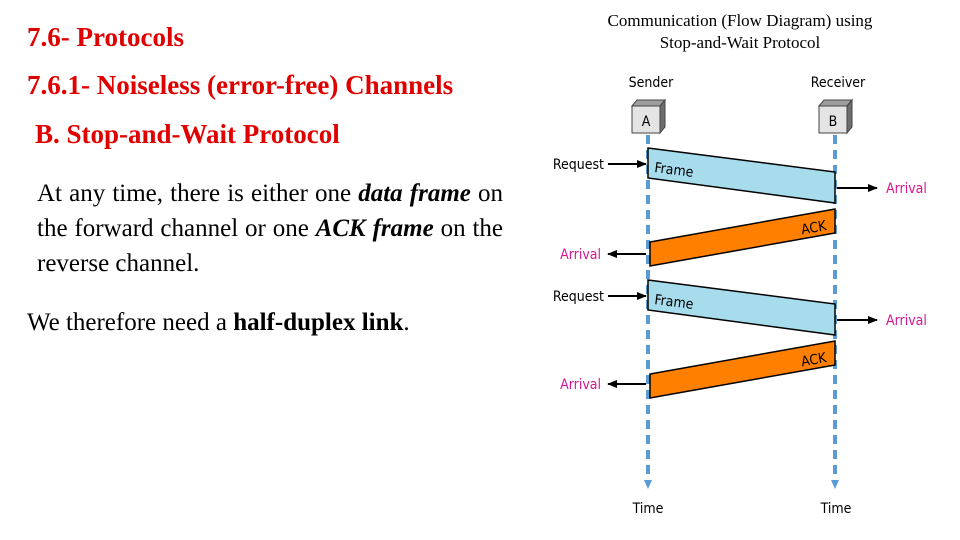 This screenshot has width=960, height=540. I want to click on receiver-time-arrowhead, so click(835, 484).